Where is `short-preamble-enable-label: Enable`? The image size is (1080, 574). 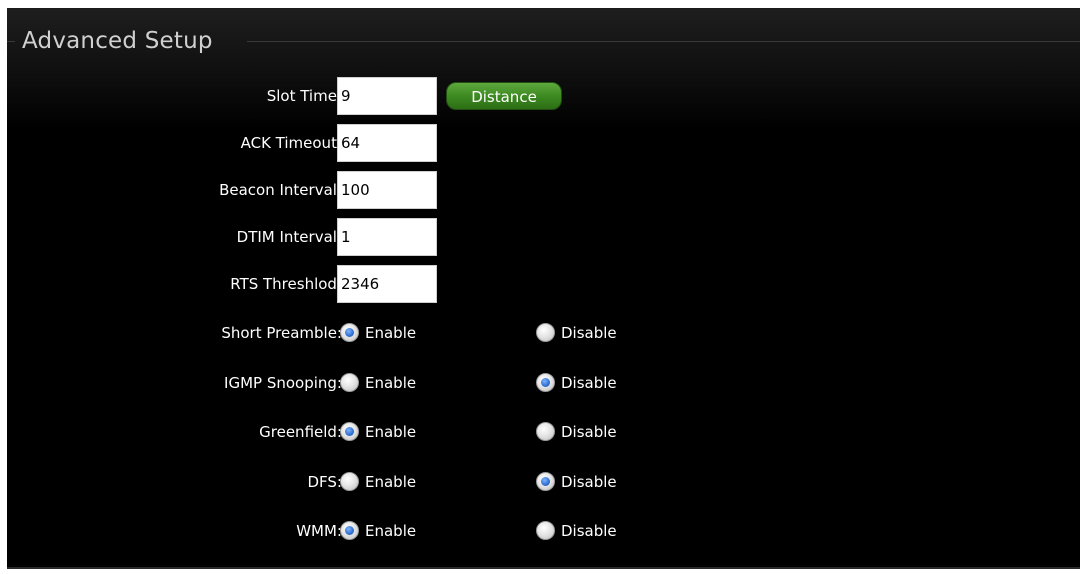 short-preamble-enable-label: Enable is located at coordinates (390, 333).